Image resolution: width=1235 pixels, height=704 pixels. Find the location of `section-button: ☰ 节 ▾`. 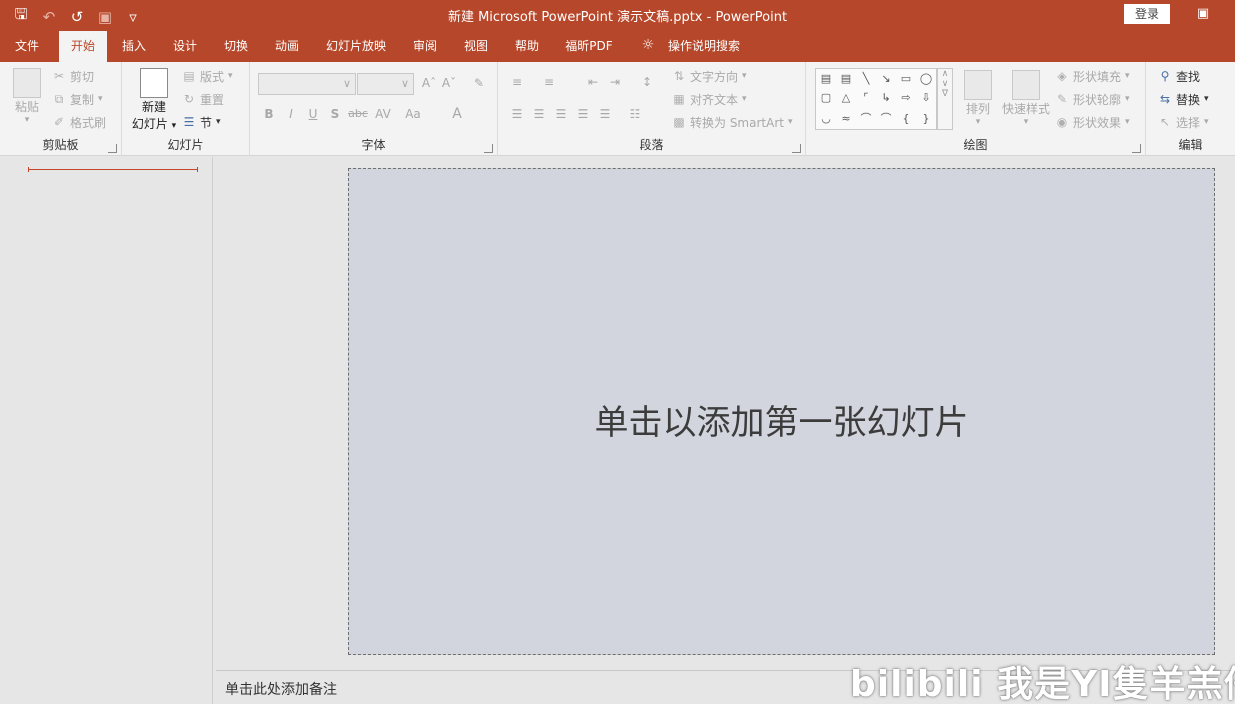

section-button: ☰ 节 ▾ is located at coordinates (201, 122).